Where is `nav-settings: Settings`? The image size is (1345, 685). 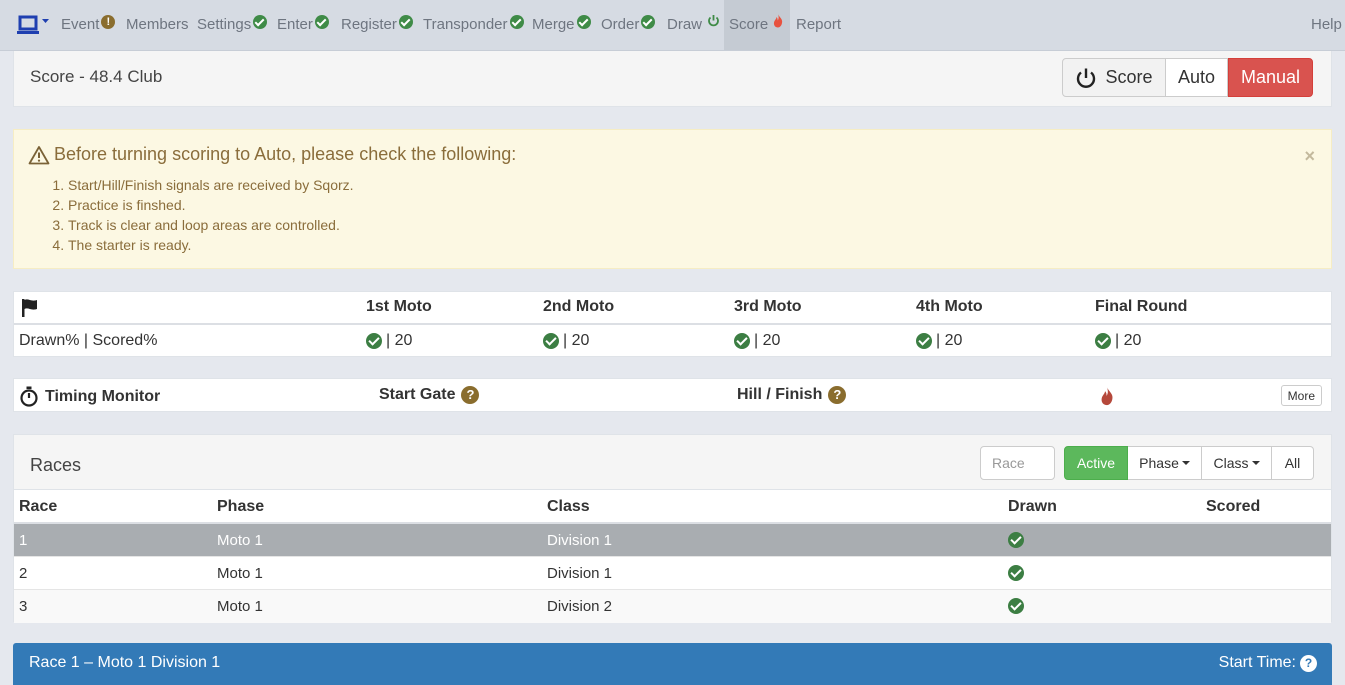
nav-settings: Settings is located at coordinates (232, 25).